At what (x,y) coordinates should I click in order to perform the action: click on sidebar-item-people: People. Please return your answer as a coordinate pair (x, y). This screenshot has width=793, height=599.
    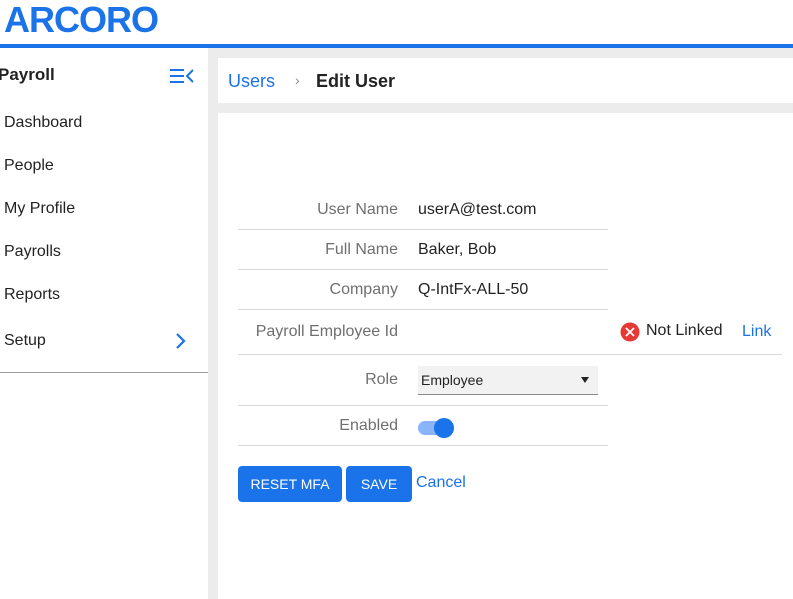
    Looking at the image, I should click on (29, 166).